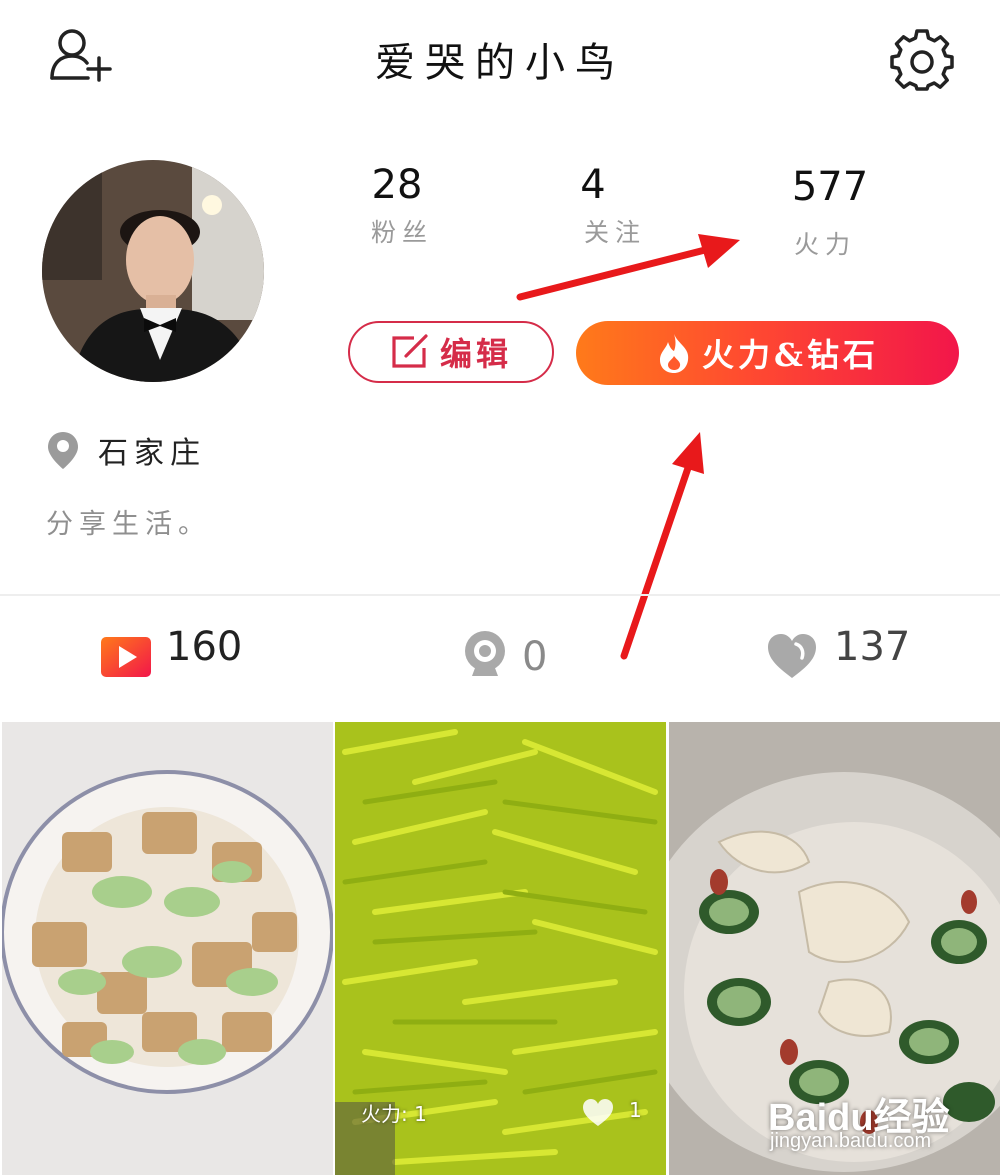 The height and width of the screenshot is (1175, 1000). Describe the element at coordinates (204, 647) in the screenshot. I see `videos-count: 160` at that location.